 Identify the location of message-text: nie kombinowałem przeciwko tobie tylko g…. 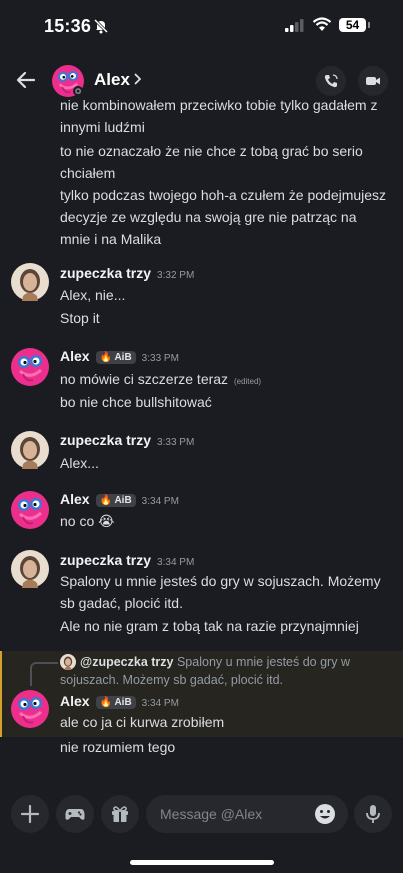
(219, 116).